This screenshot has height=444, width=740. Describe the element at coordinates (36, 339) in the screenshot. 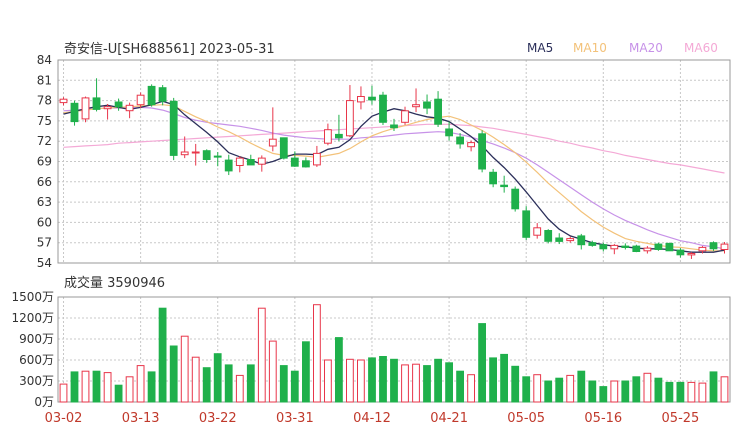

I see `volume-tick-label: 900万` at that location.